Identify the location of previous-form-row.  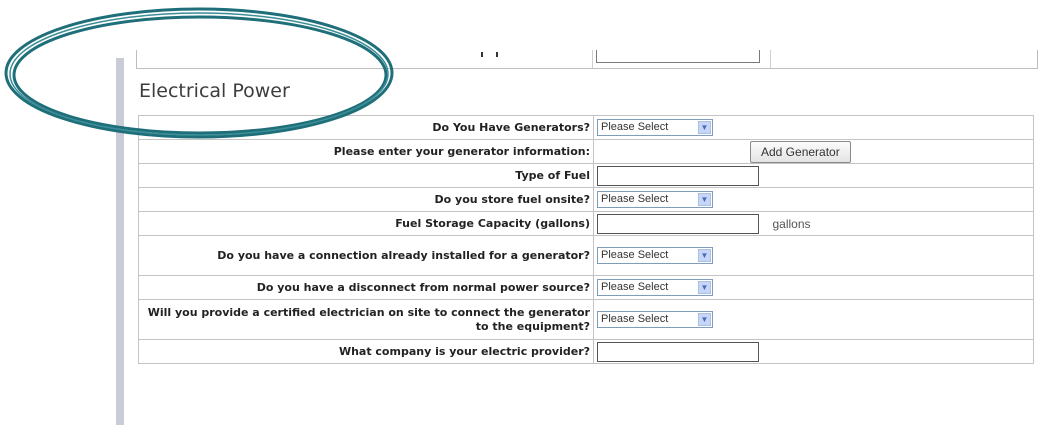
(587, 59).